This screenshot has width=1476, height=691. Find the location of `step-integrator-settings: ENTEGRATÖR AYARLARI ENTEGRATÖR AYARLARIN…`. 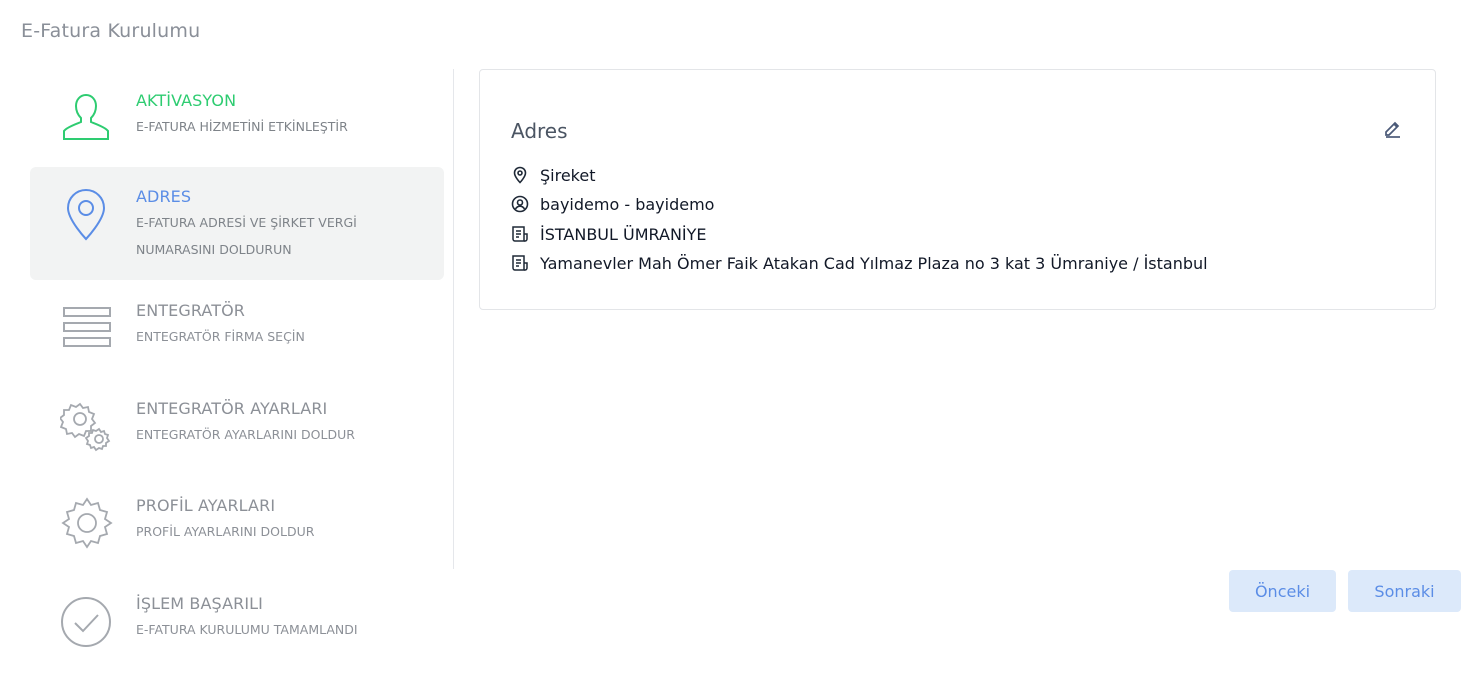

step-integrator-settings: ENTEGRATÖR AYARLARI ENTEGRATÖR AYARLARIN… is located at coordinates (237, 428).